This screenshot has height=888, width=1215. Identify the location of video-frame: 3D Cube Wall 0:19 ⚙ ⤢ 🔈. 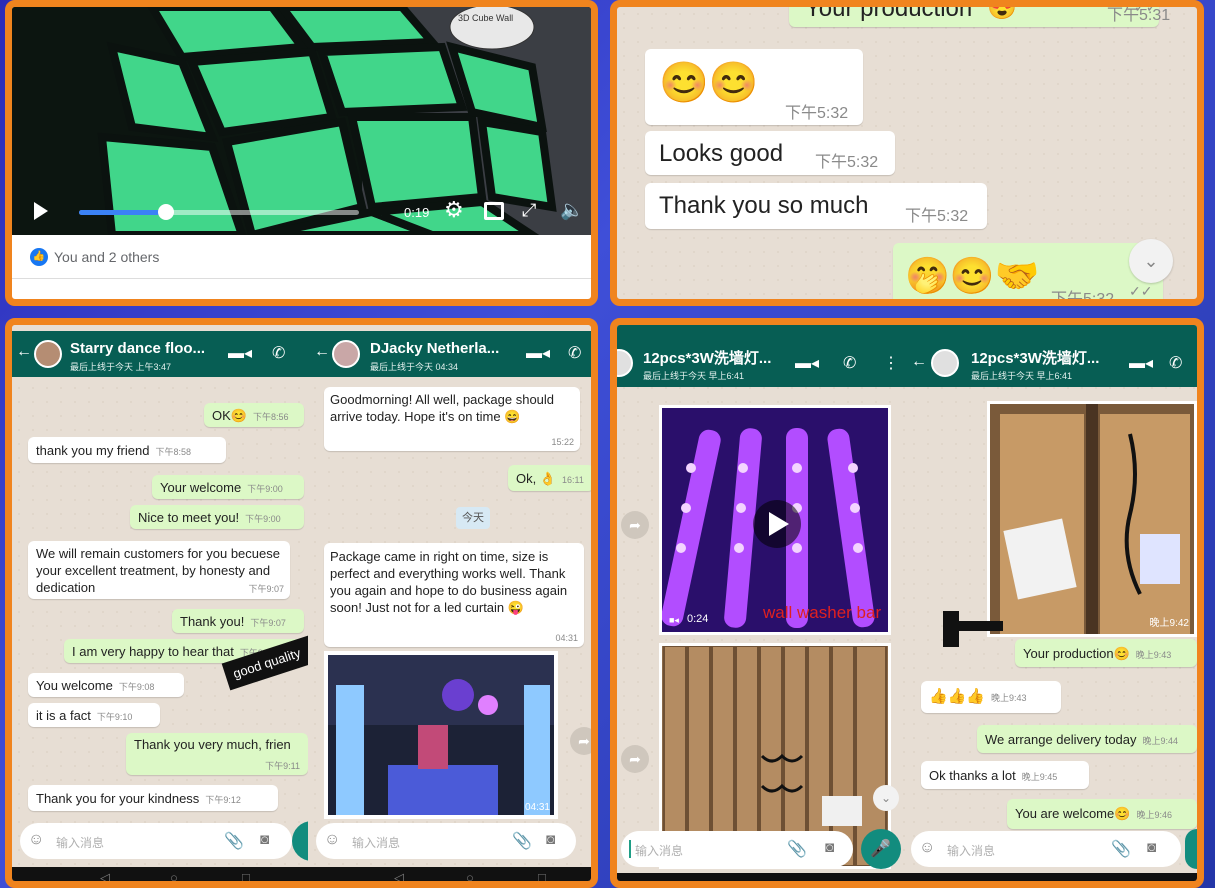
(301, 121).